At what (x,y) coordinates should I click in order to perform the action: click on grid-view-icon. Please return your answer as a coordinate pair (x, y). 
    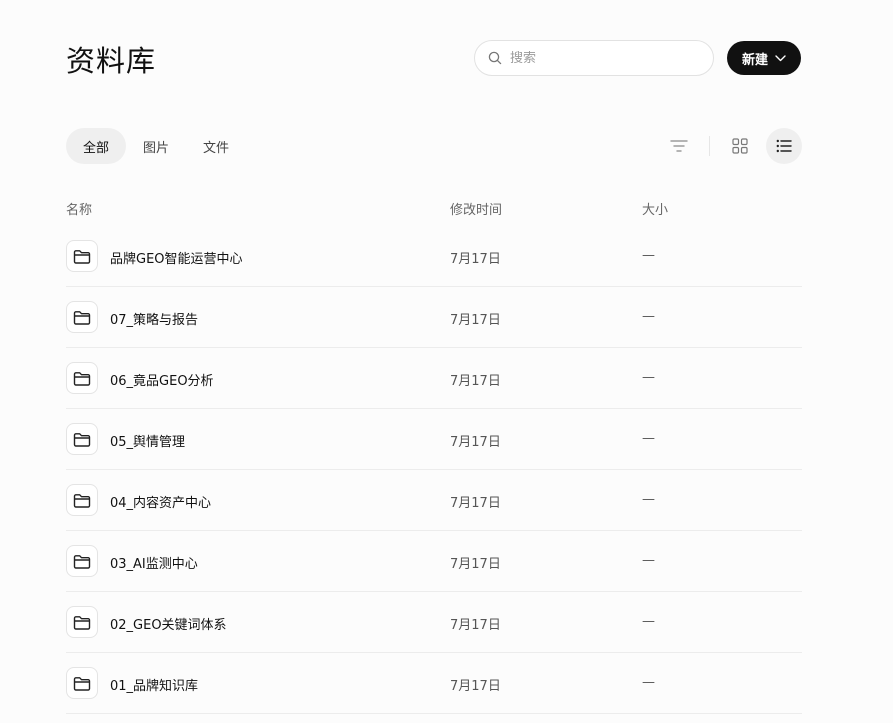
    Looking at the image, I should click on (740, 146).